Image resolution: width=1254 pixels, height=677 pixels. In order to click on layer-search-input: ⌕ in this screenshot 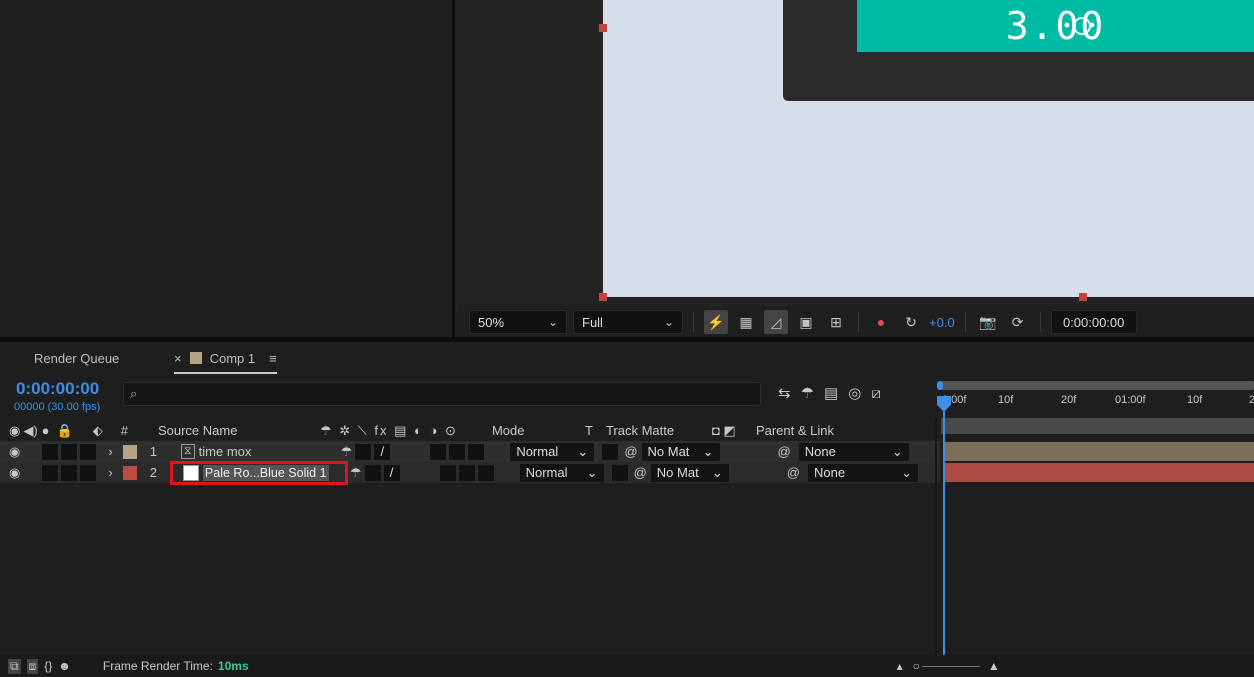, I will do `click(442, 394)`.